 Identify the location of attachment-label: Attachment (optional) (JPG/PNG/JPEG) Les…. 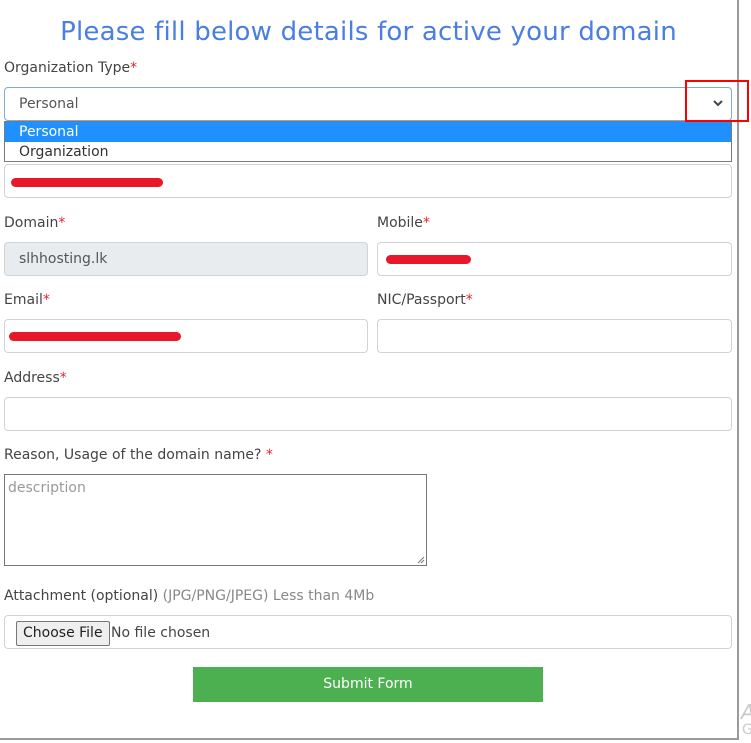
(189, 596).